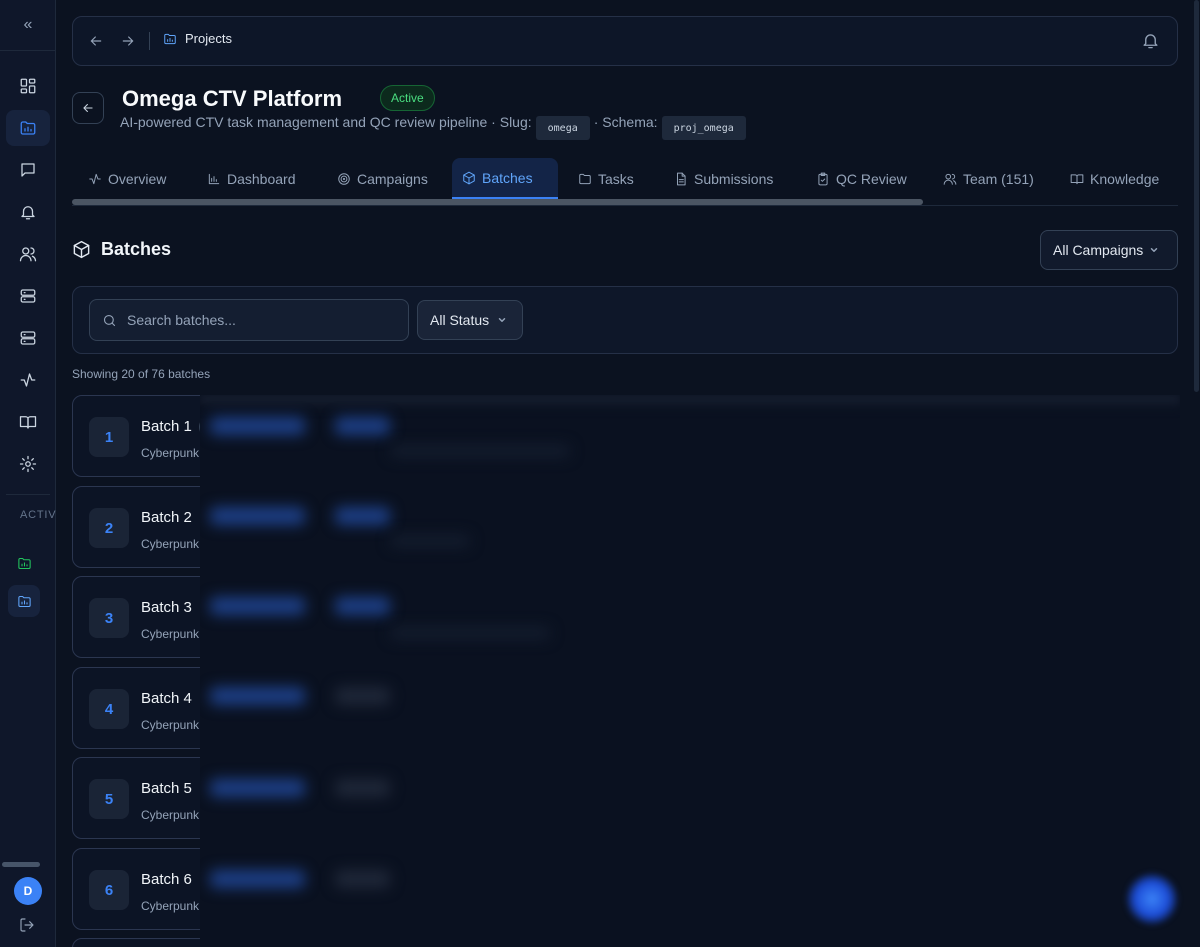 Image resolution: width=1200 pixels, height=947 pixels. Describe the element at coordinates (109, 709) in the screenshot. I see `batch-number: 4` at that location.